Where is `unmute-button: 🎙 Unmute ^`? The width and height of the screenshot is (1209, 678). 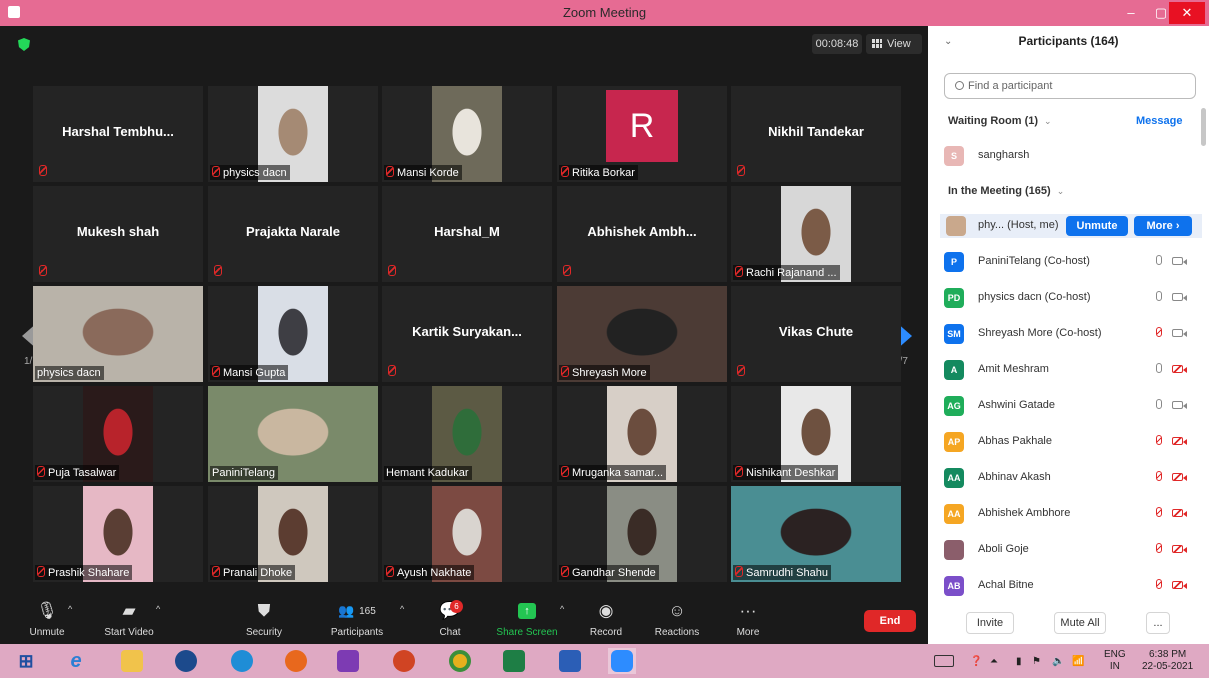 unmute-button: 🎙 Unmute ^ is located at coordinates (47, 619).